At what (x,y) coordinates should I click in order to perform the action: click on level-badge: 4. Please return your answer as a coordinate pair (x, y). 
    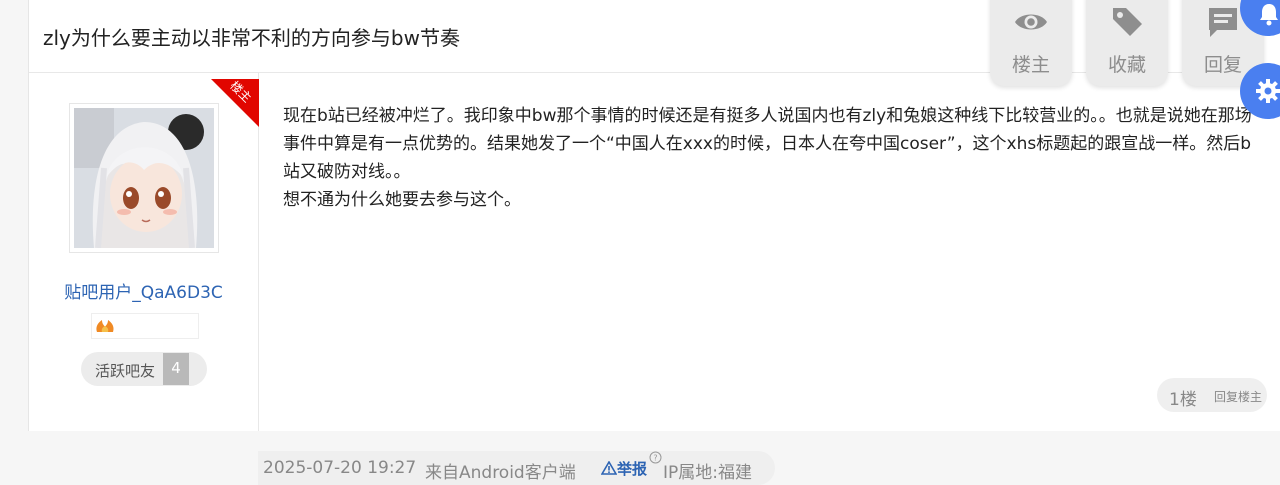
    Looking at the image, I should click on (176, 369).